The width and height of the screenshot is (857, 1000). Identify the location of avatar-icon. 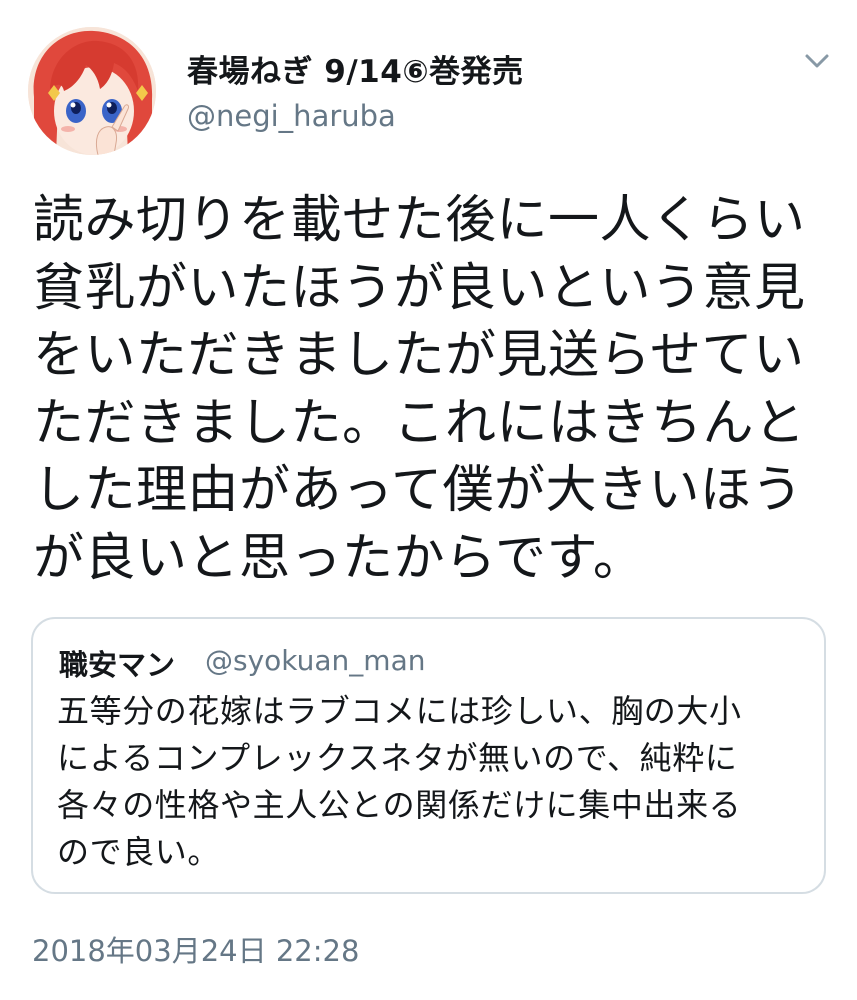
(92, 91).